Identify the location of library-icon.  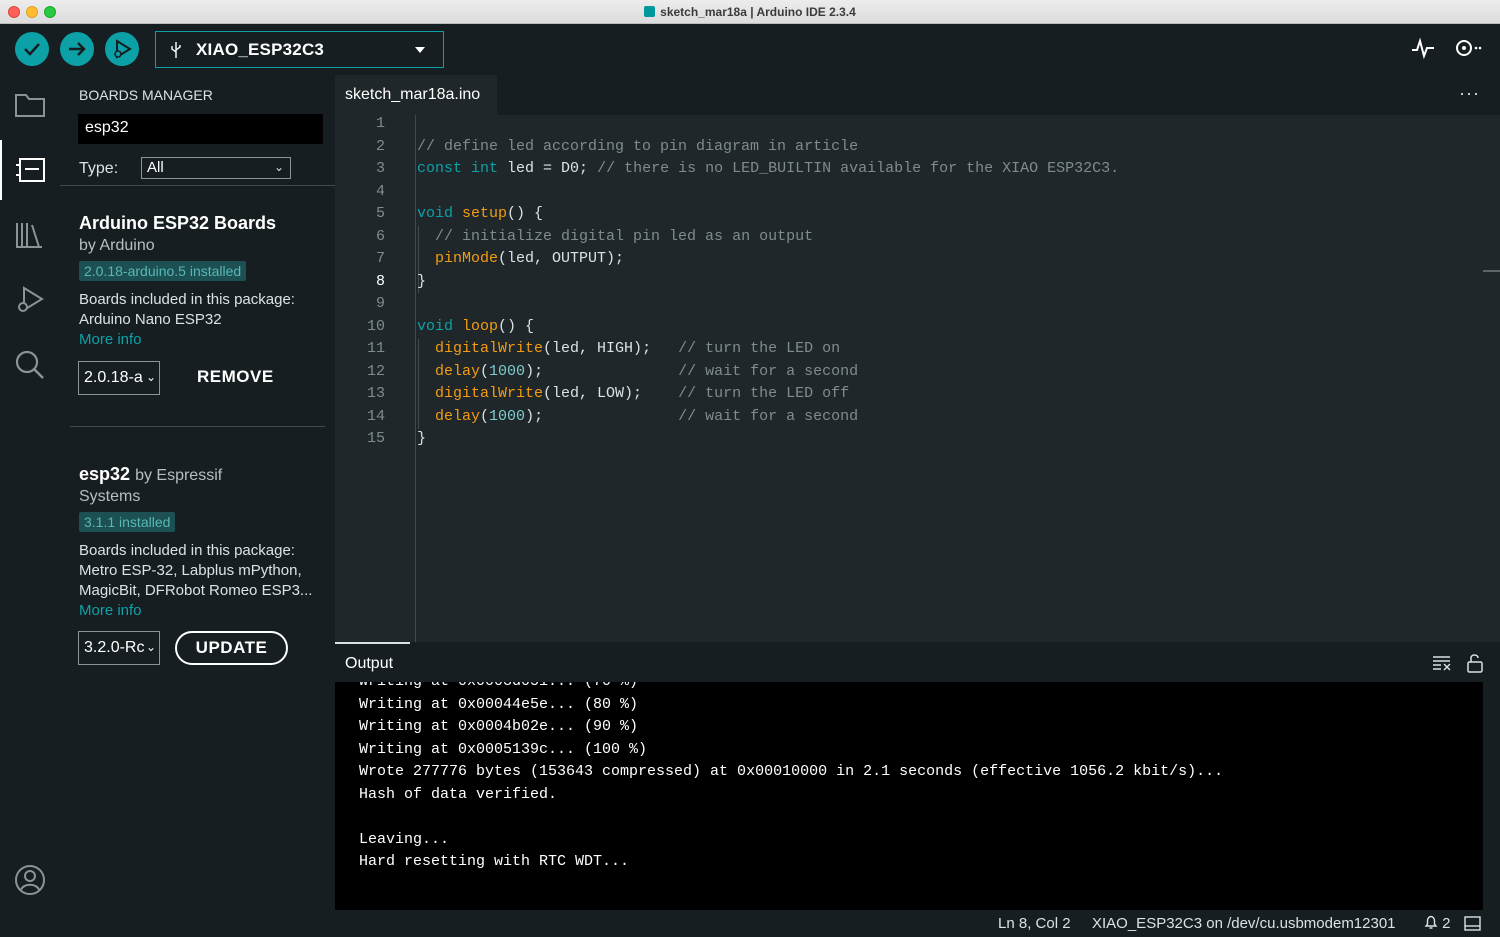
(29, 235).